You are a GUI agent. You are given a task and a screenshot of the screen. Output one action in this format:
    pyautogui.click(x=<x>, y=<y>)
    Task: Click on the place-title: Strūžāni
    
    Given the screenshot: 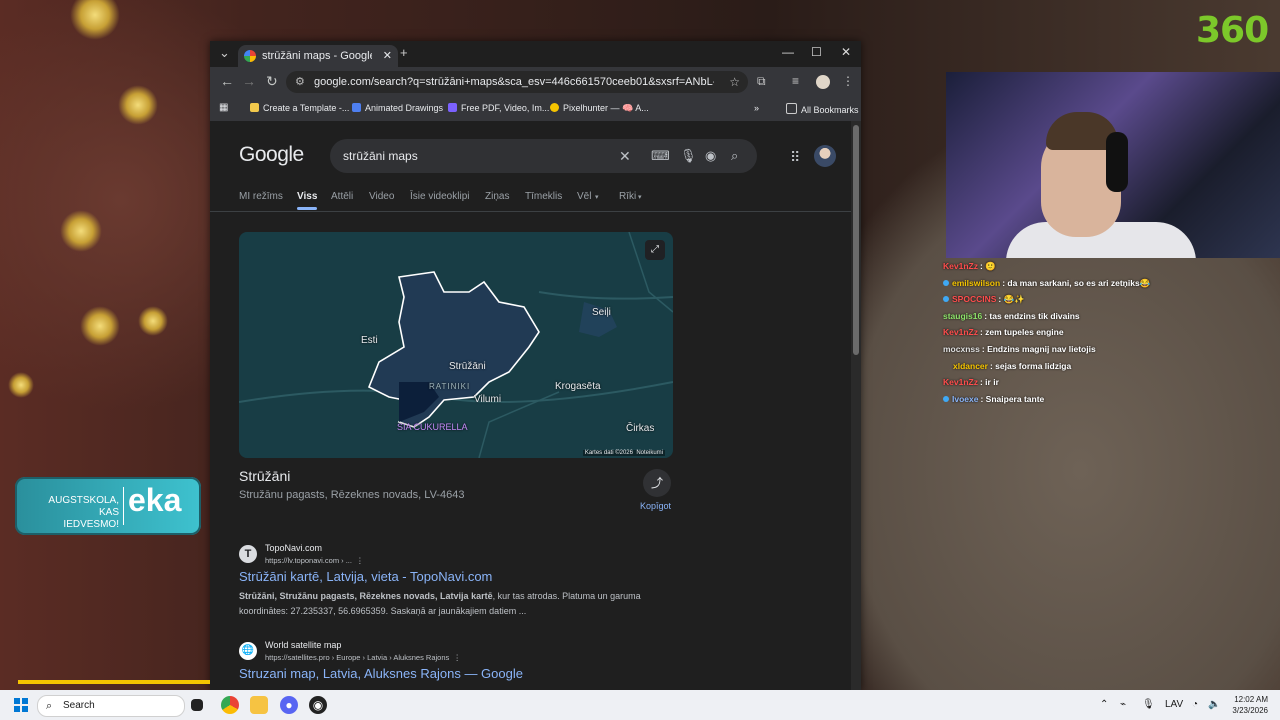 What is the action you would take?
    pyautogui.click(x=265, y=476)
    